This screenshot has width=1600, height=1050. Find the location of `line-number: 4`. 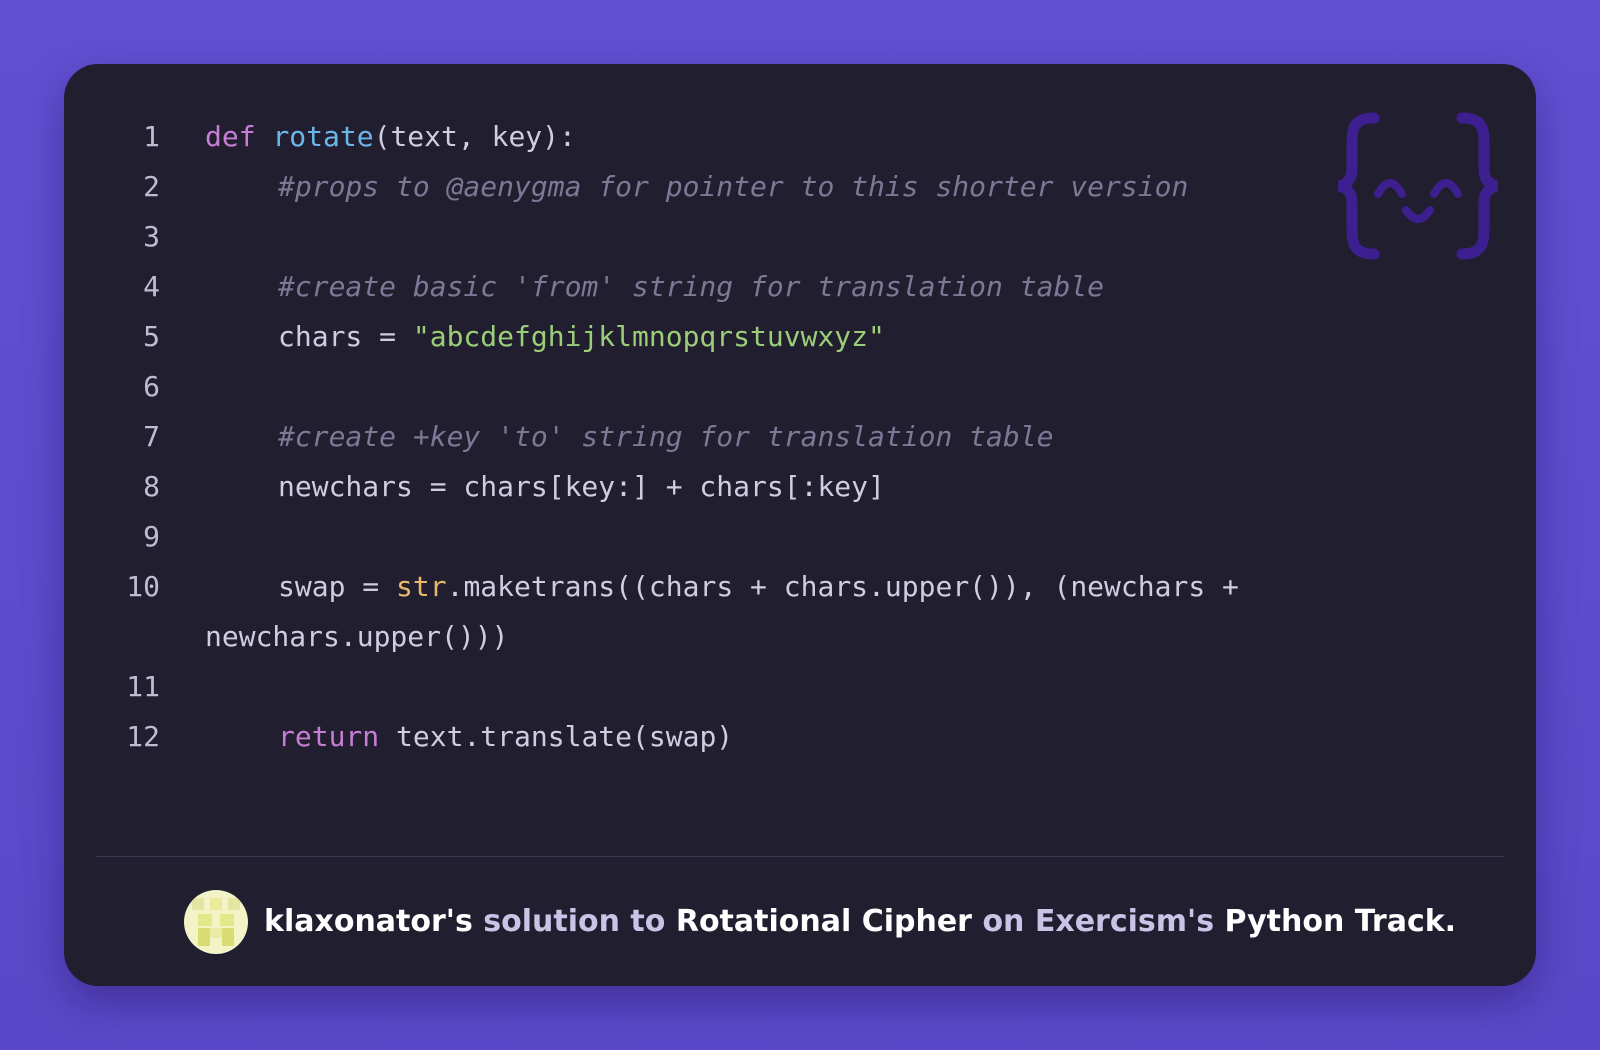

line-number: 4 is located at coordinates (151, 286).